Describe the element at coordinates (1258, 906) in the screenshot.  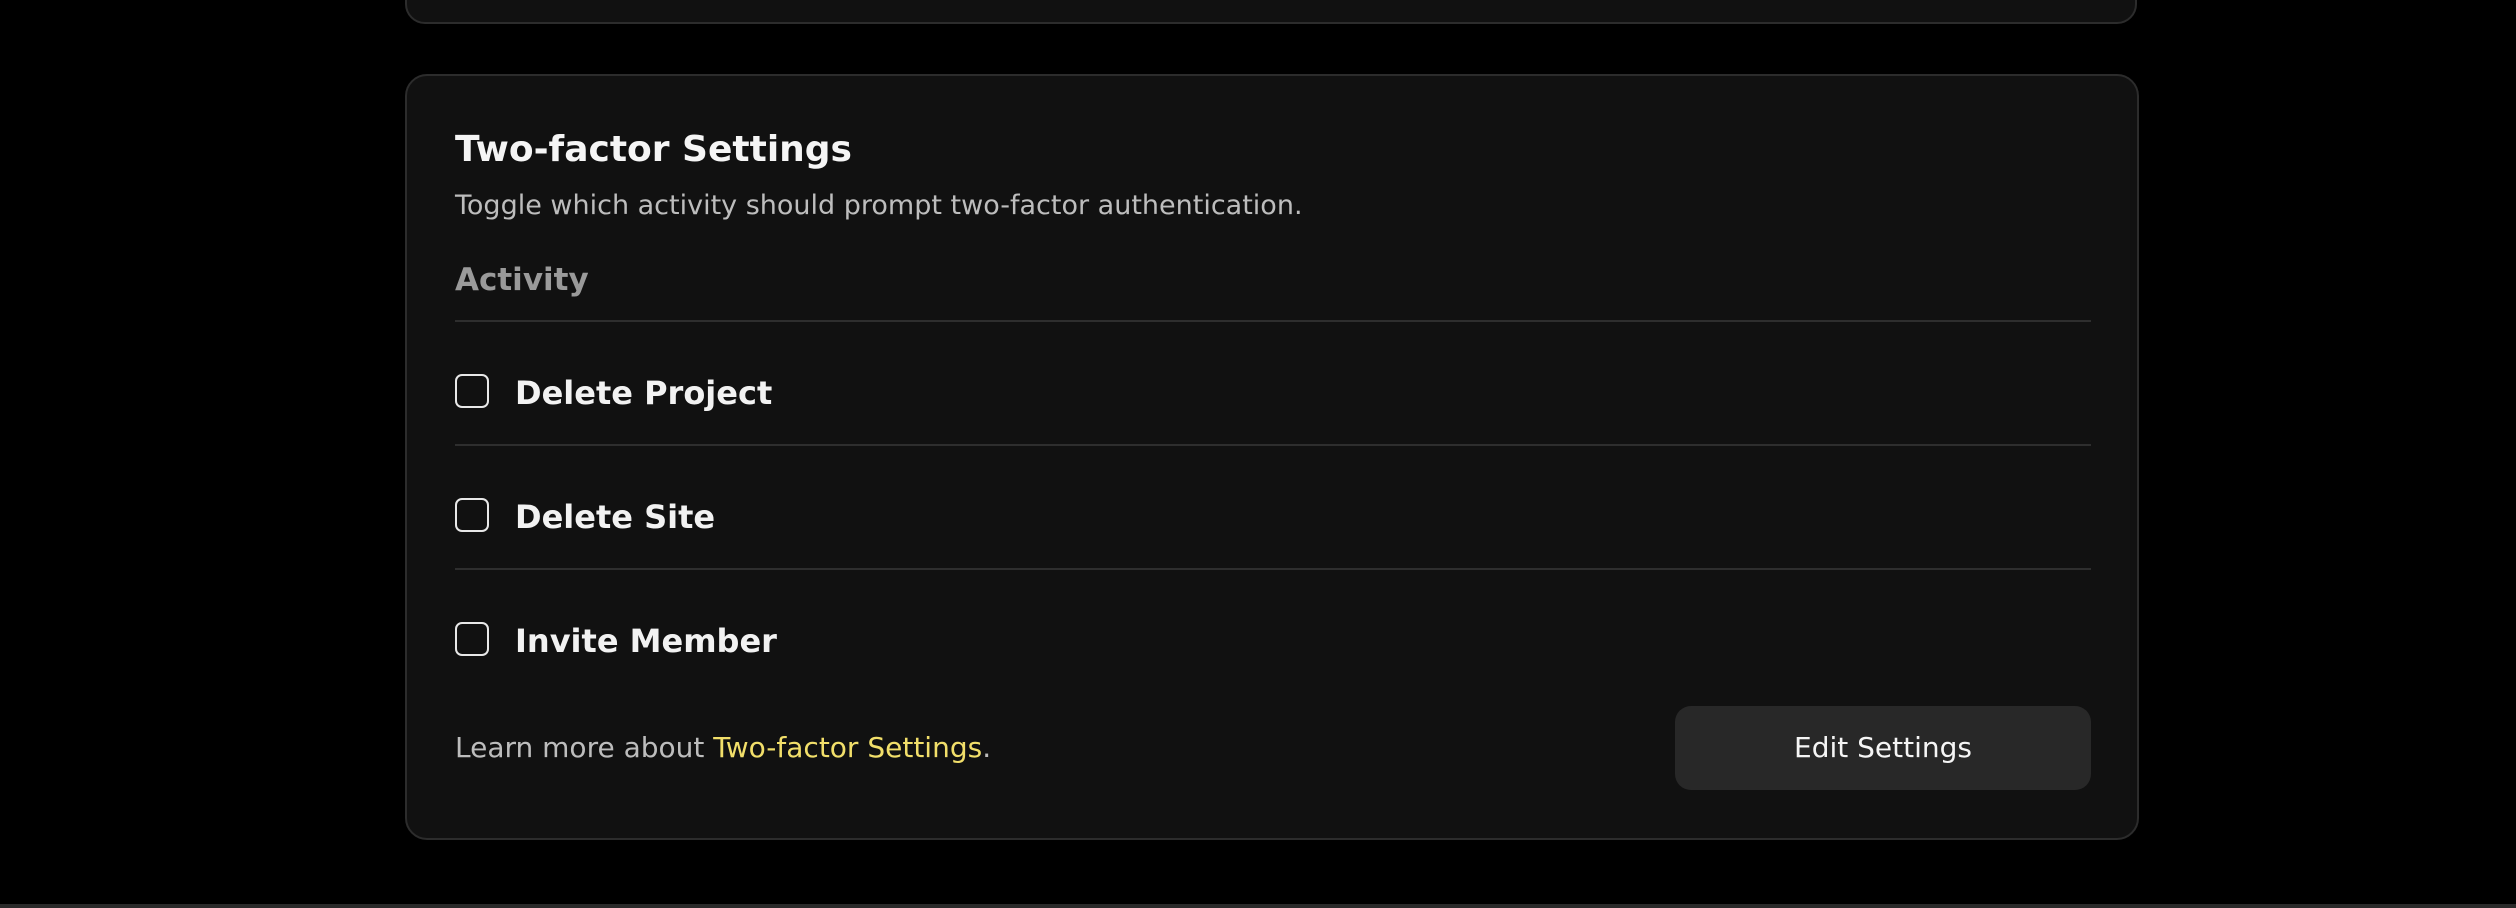
I see `page-bottom-border` at that location.